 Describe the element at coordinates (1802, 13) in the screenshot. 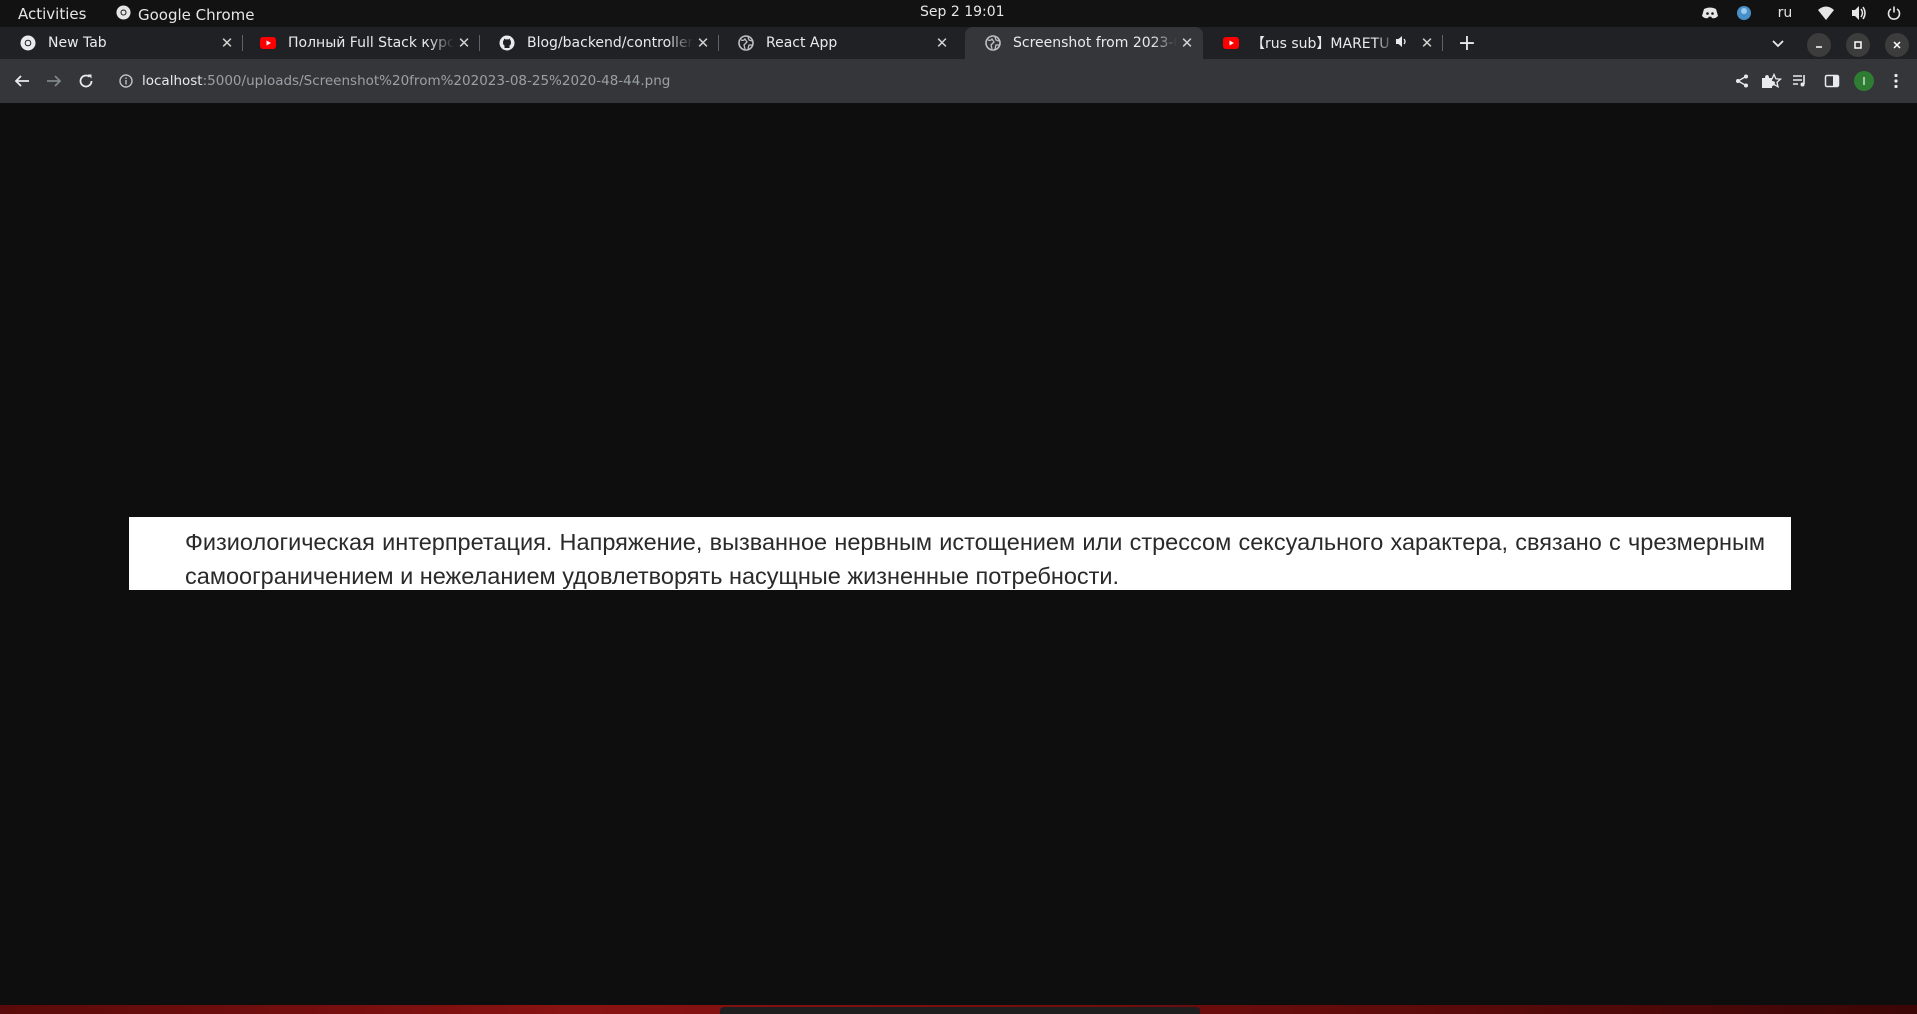

I see `system-tray: ru` at that location.